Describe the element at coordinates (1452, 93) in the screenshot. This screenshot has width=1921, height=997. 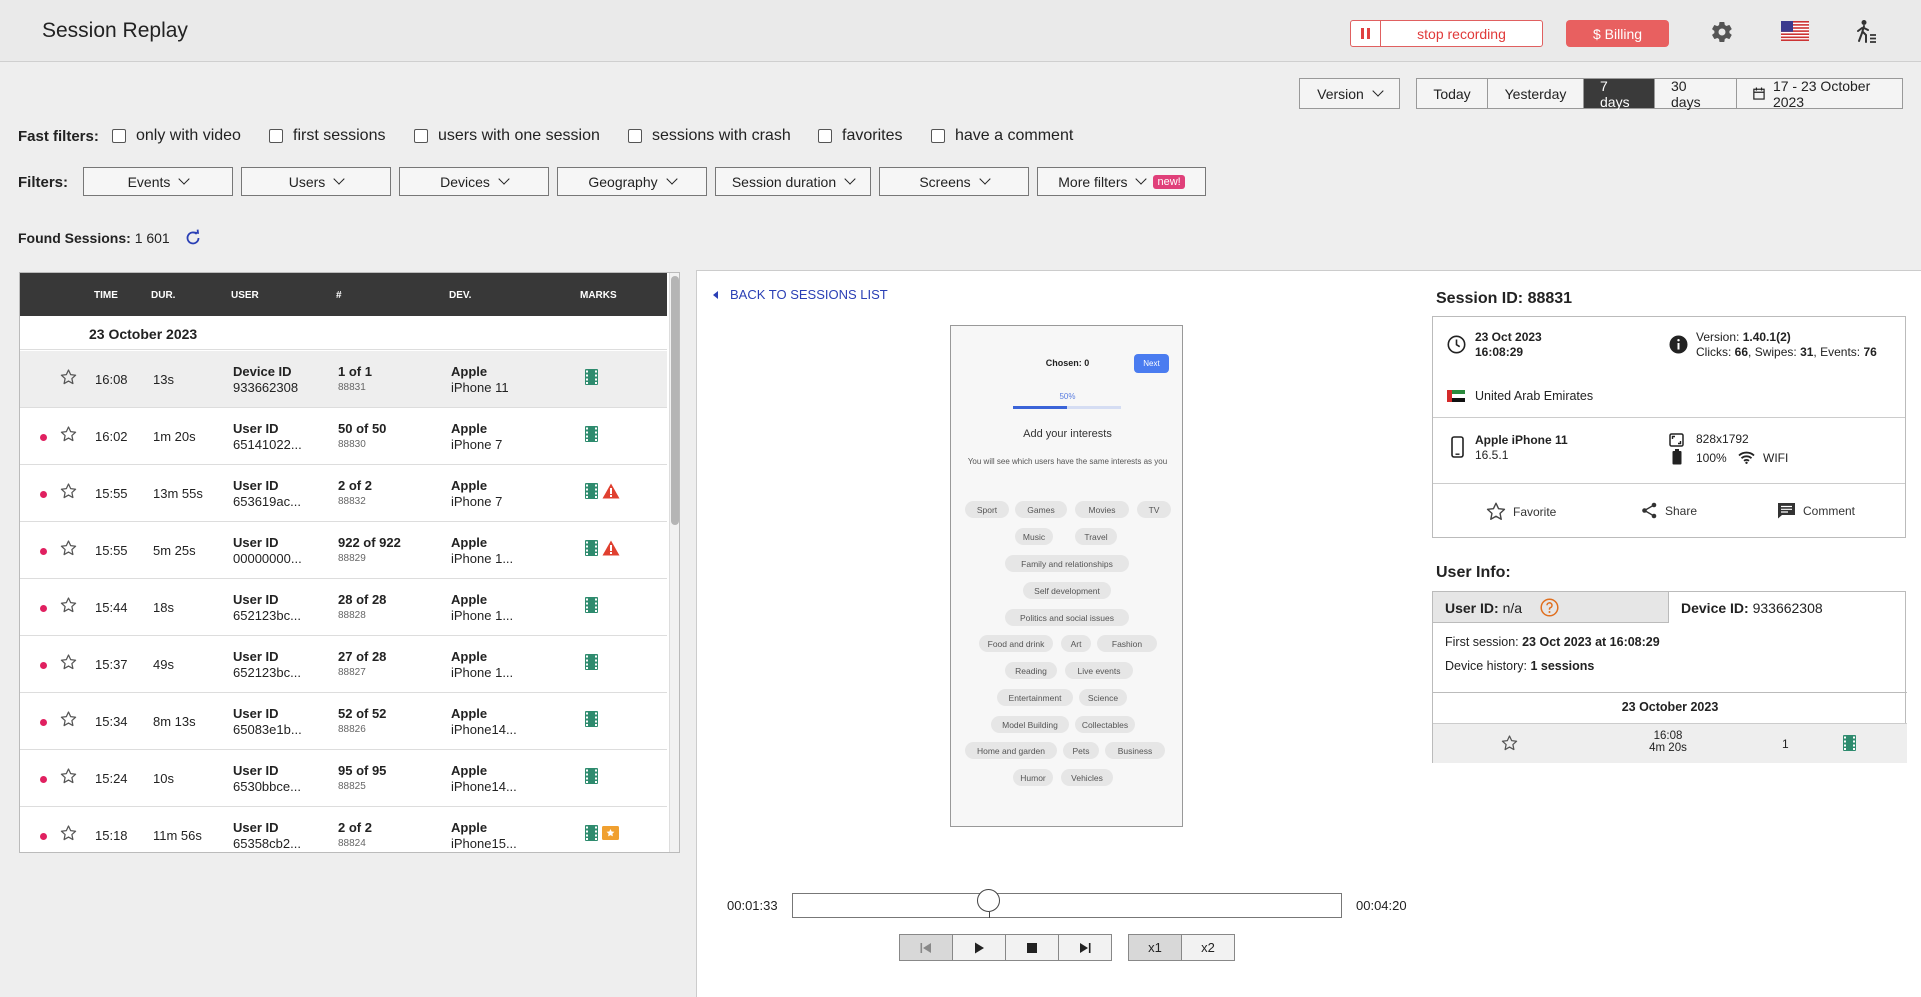
I see `range-today: Today` at that location.